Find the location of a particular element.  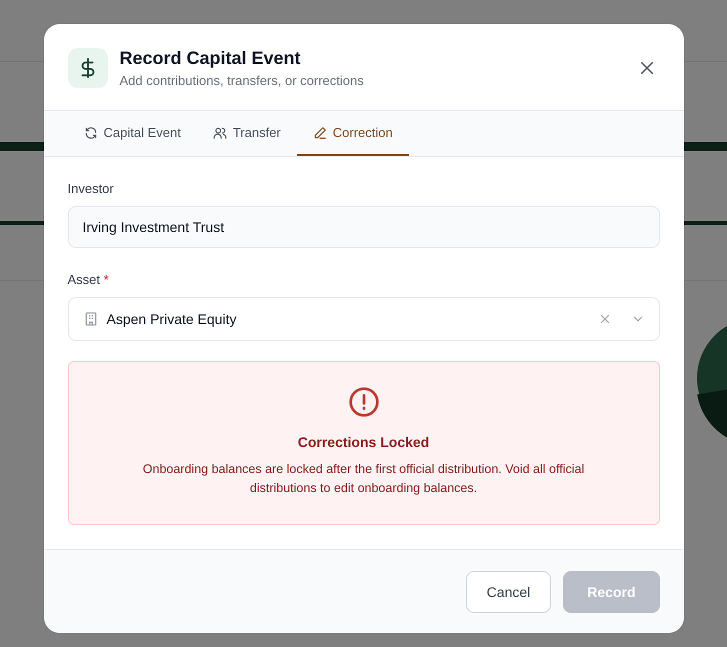

clear-icon is located at coordinates (604, 319).